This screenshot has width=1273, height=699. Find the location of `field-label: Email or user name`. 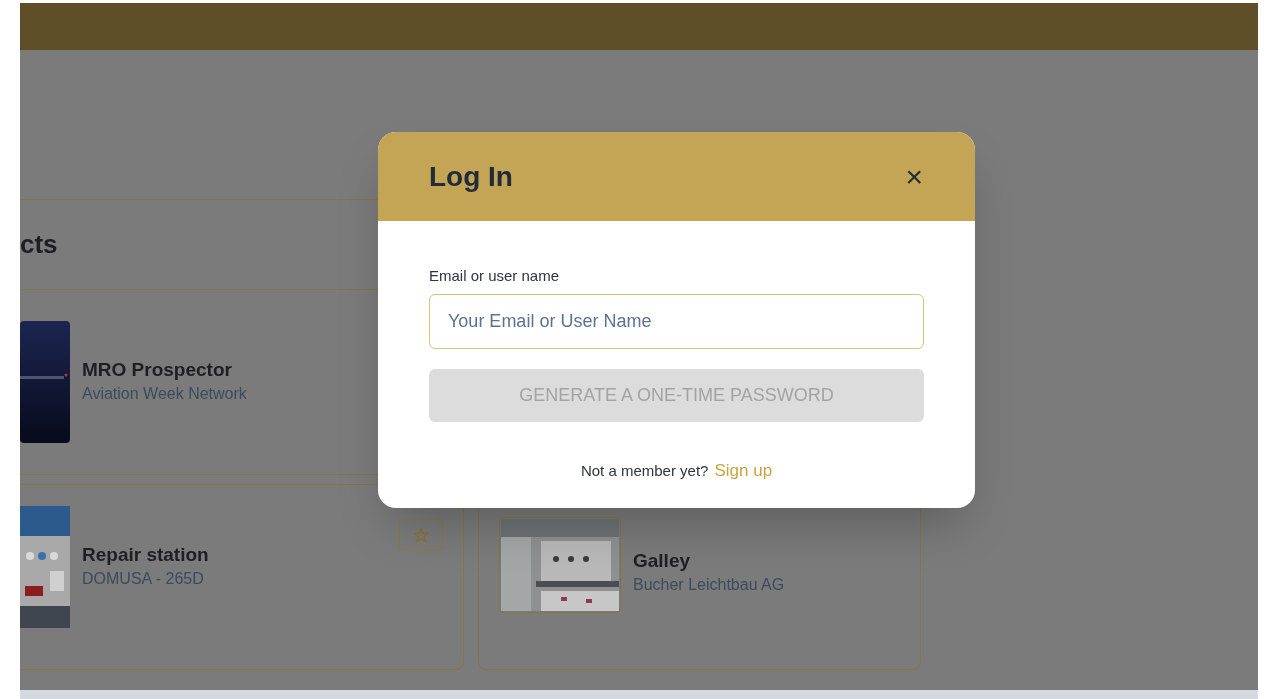

field-label: Email or user name is located at coordinates (495, 276).